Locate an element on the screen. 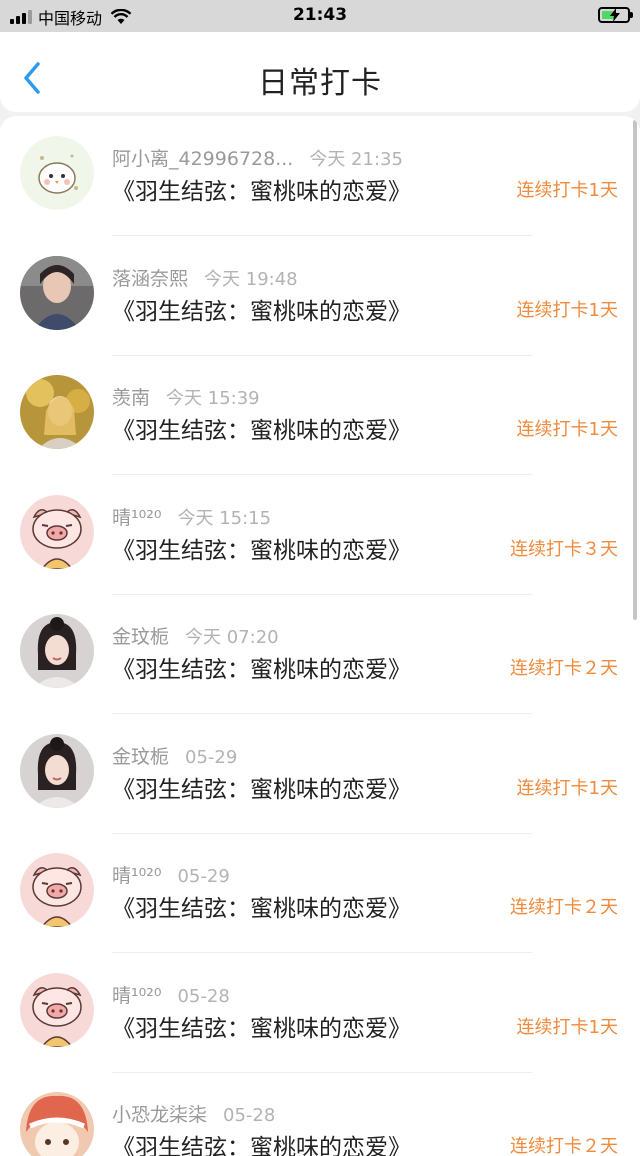 The height and width of the screenshot is (1156, 640). list-item: 晴¹⁰²⁰ 05-29 《羽生结弦：蜜桃味的恋爱》 连续打卡２天 is located at coordinates (320, 893).